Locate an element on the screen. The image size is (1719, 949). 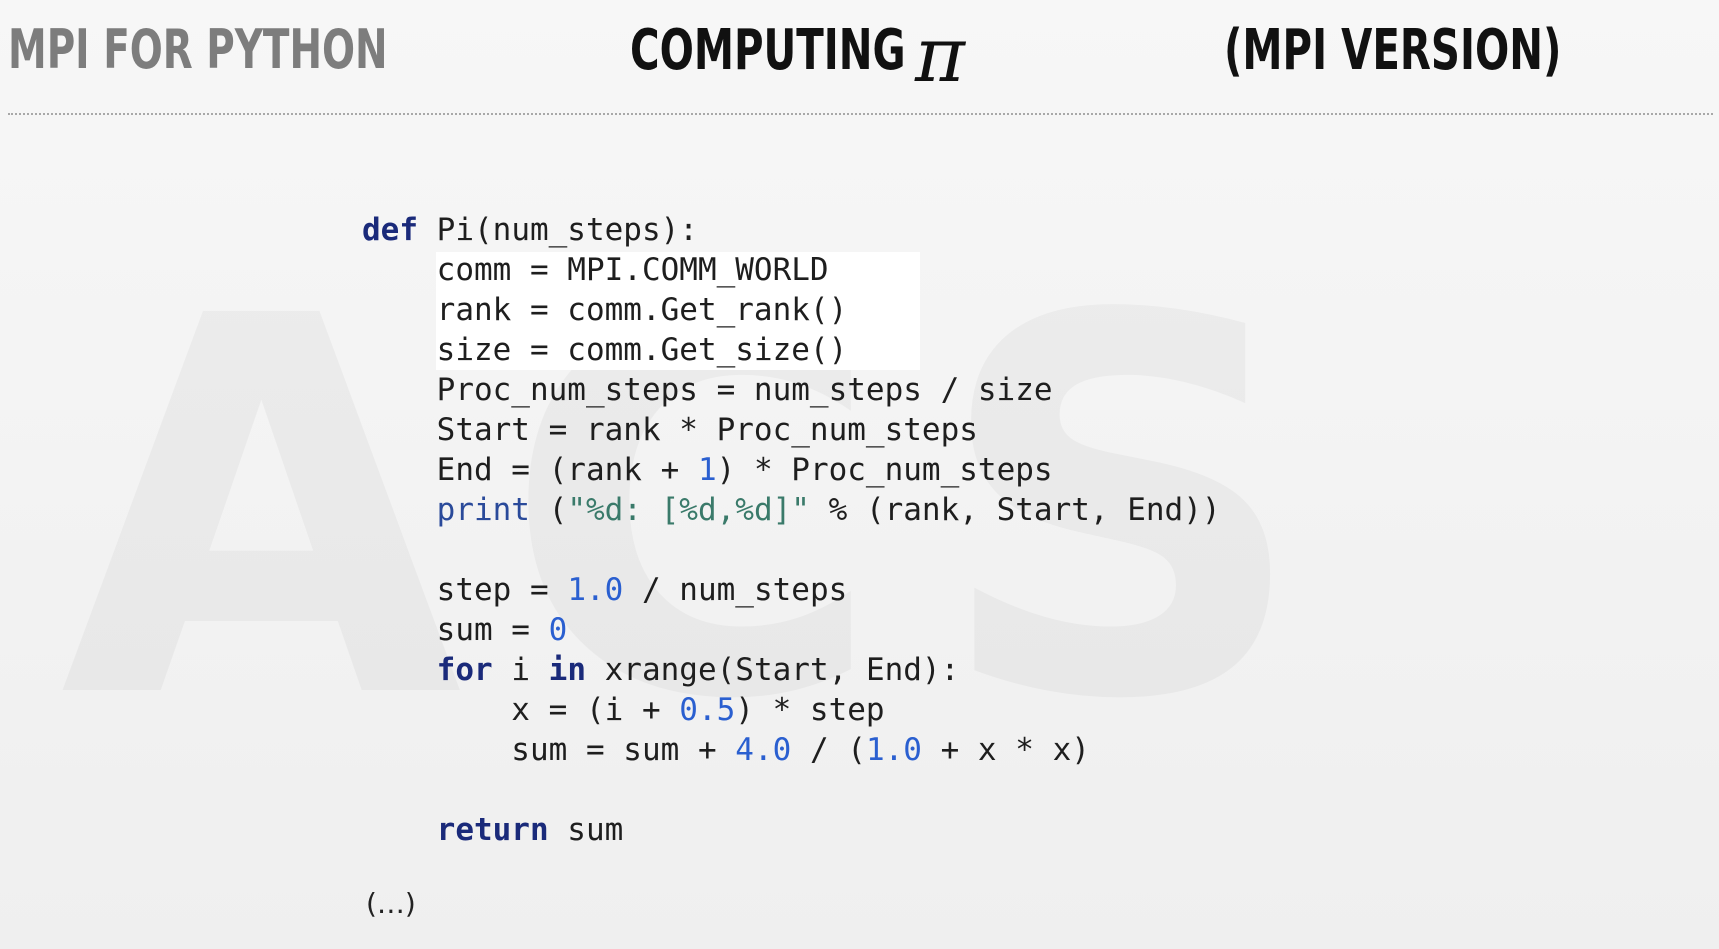
code-token: Start = rank * Proc_num_steps is located at coordinates (670, 430).